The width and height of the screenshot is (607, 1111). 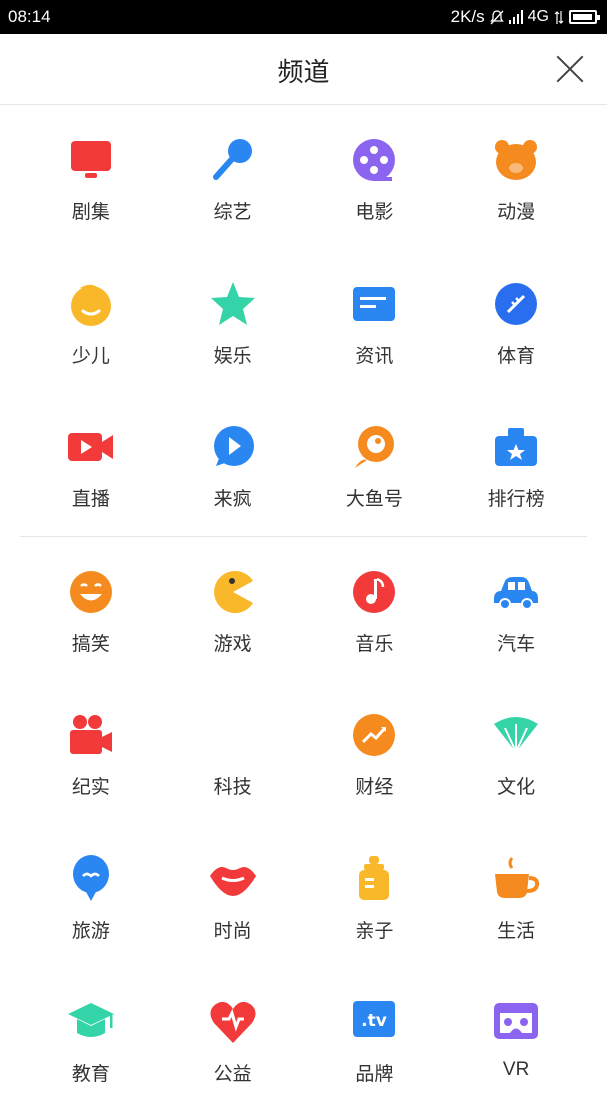 I want to click on baby-bottle-icon, so click(x=374, y=879).